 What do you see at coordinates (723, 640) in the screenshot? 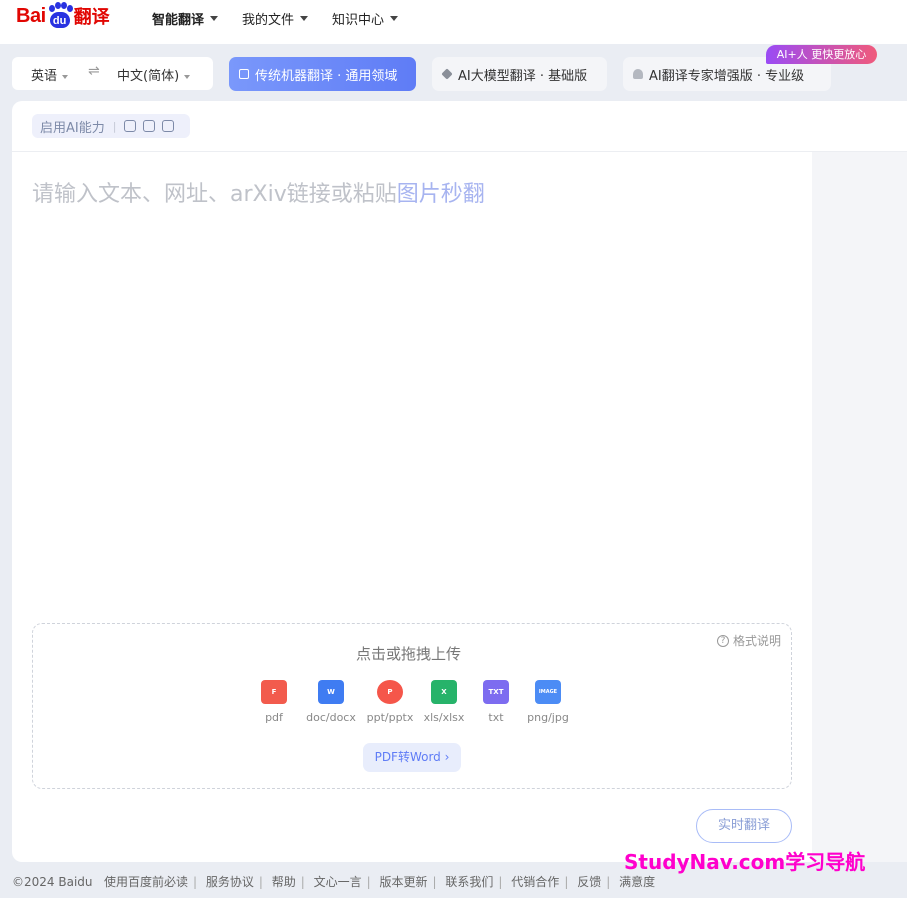
I see `question-icon: ?` at bounding box center [723, 640].